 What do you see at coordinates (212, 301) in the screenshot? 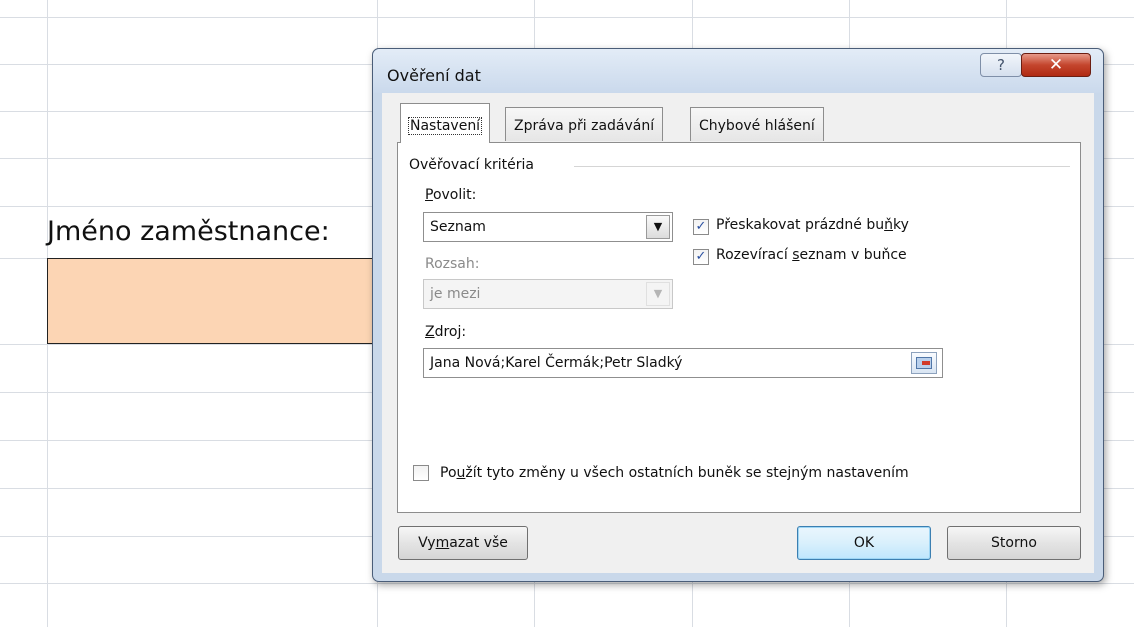
I see `employee-name-cell` at bounding box center [212, 301].